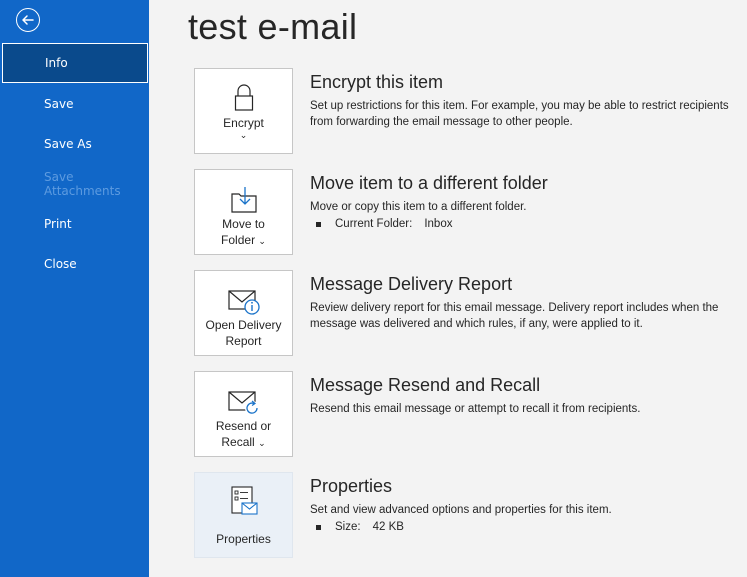 Image resolution: width=747 pixels, height=577 pixels. What do you see at coordinates (351, 486) in the screenshot?
I see `properties-title: Properties` at bounding box center [351, 486].